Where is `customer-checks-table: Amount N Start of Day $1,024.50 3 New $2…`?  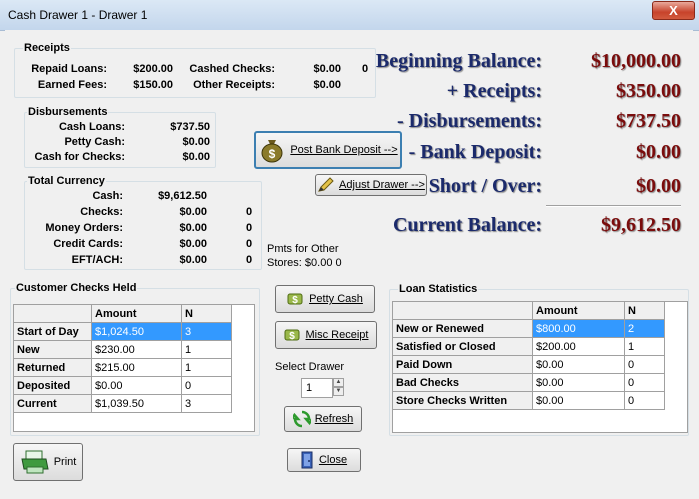
customer-checks-table: Amount N Start of Day $1,024.50 3 New $2… is located at coordinates (122, 358).